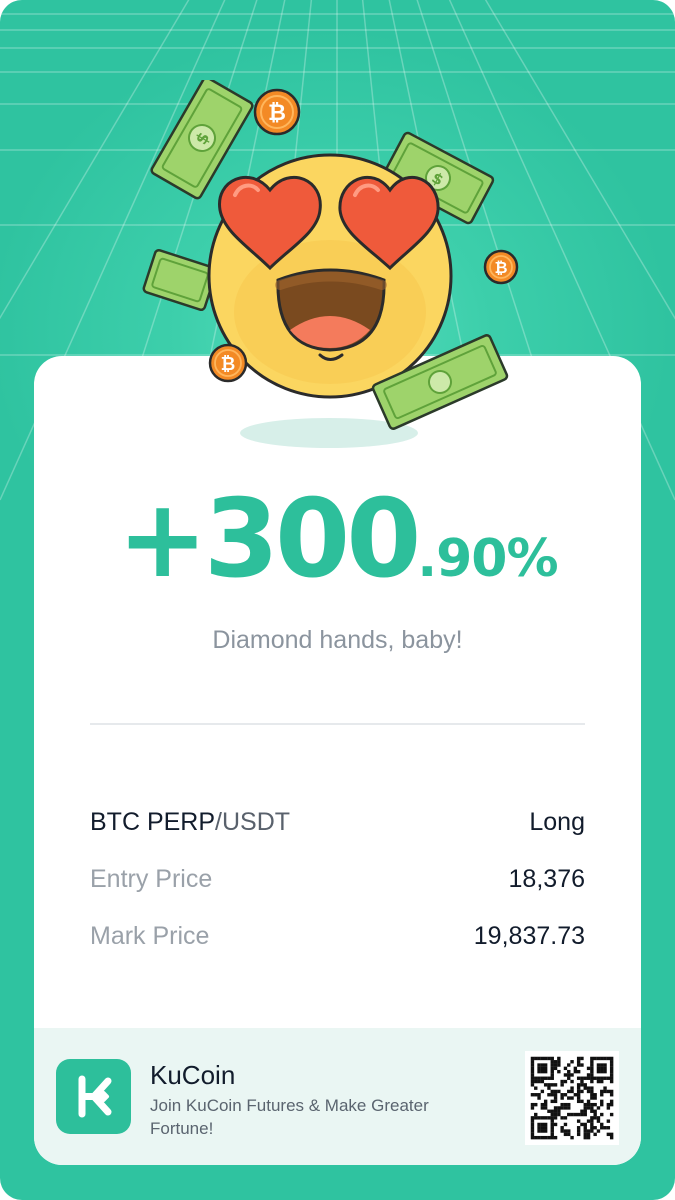 The image size is (675, 1200). What do you see at coordinates (529, 936) in the screenshot?
I see `mark-price-value: 19,837.73` at bounding box center [529, 936].